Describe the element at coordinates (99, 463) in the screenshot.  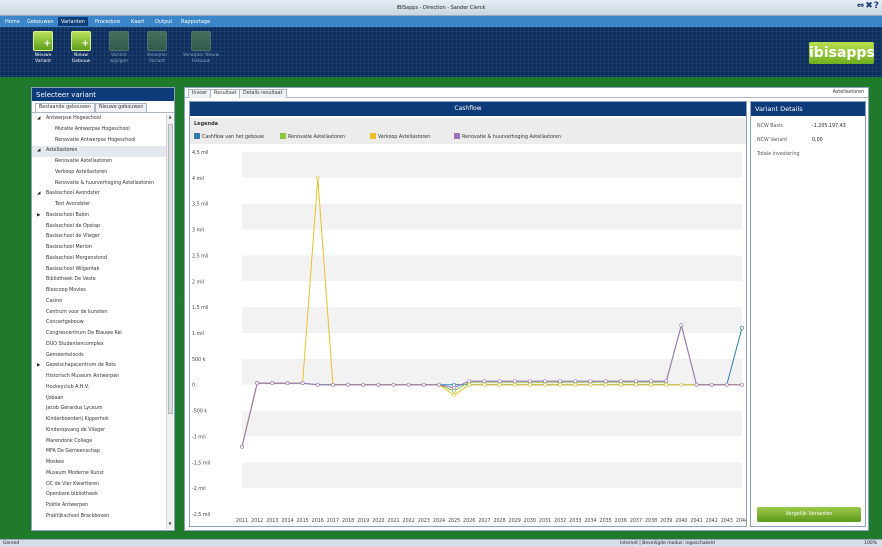
I see `tree-building-item: Moskee` at that location.